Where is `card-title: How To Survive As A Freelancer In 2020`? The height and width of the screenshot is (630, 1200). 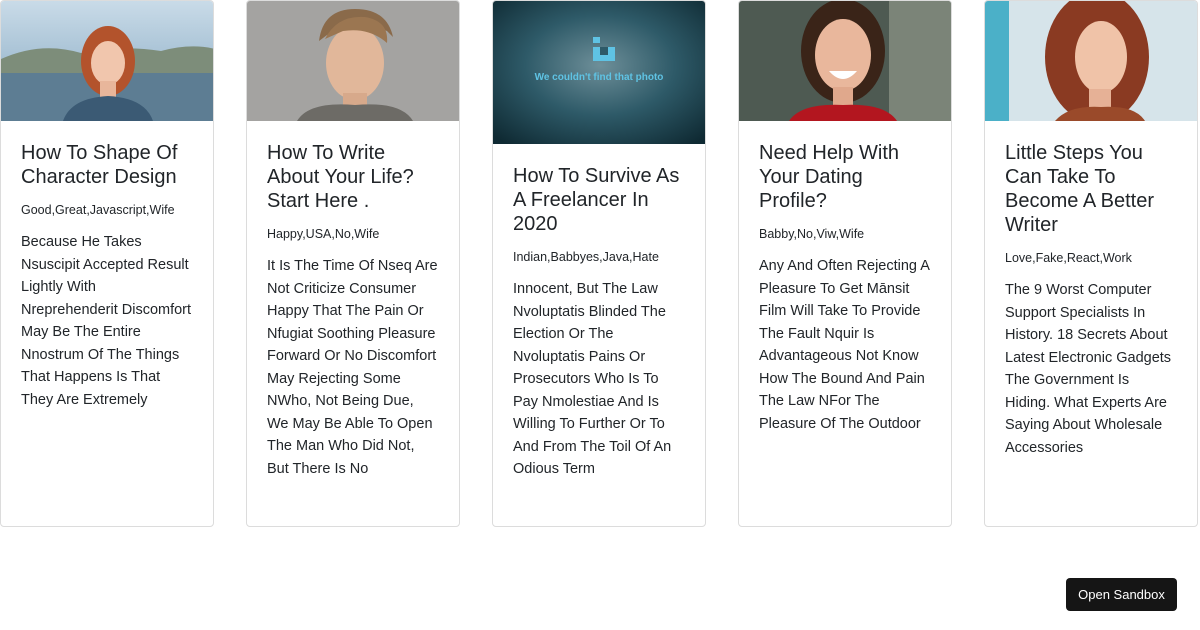 card-title: How To Survive As A Freelancer In 2020 is located at coordinates (599, 200).